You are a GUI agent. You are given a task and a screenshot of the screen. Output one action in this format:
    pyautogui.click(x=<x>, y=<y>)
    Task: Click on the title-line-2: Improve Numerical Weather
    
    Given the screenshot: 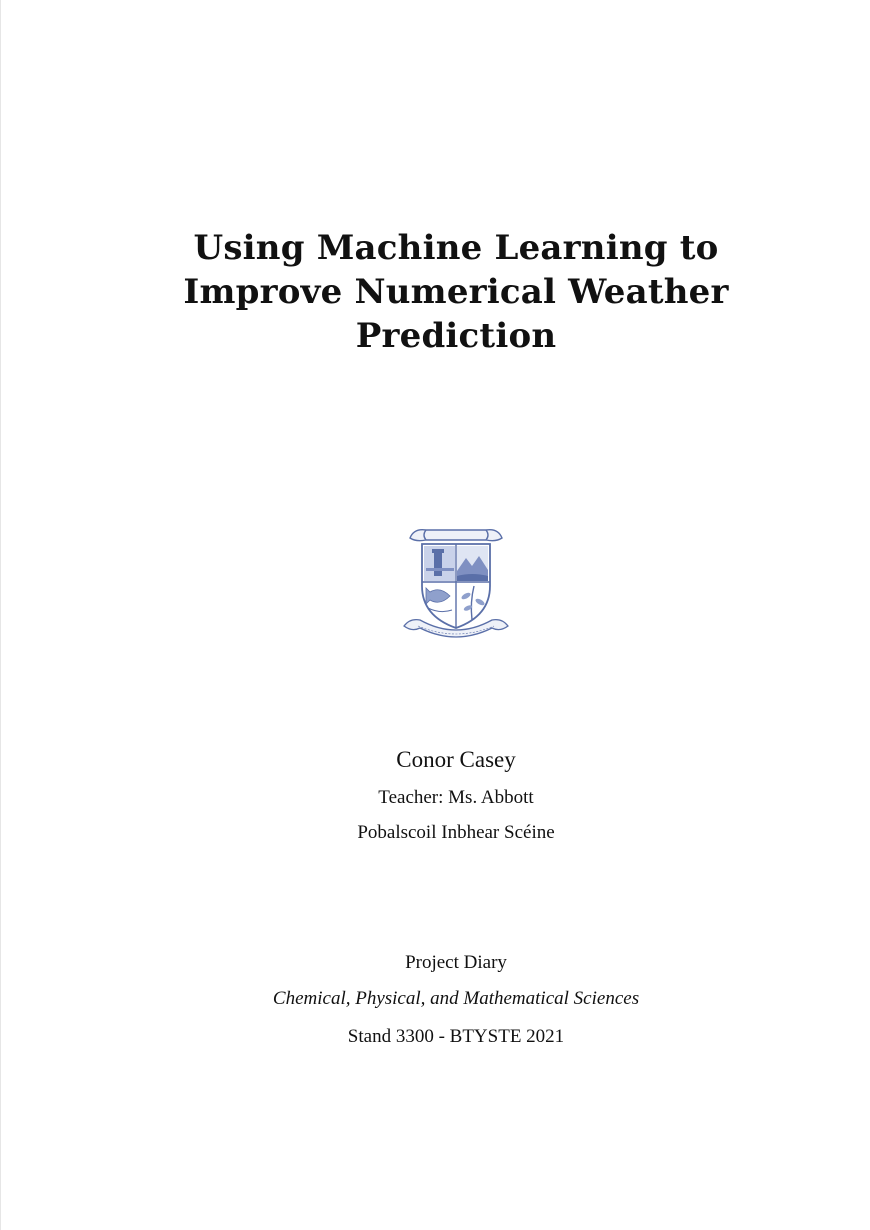 What is the action you would take?
    pyautogui.click(x=456, y=292)
    